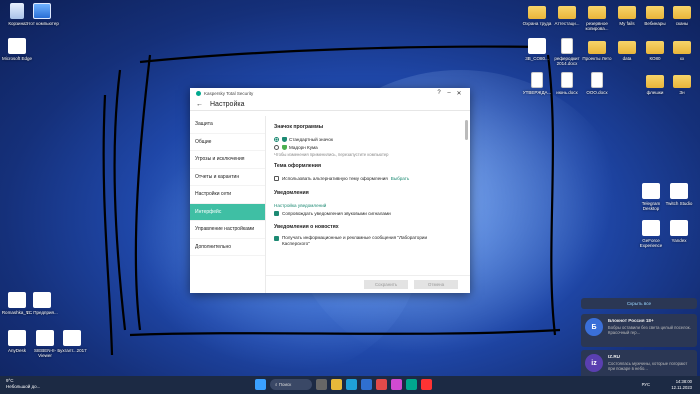 This screenshot has width=700, height=394. I want to click on desktop-icon-label: сканы, so click(682, 23).